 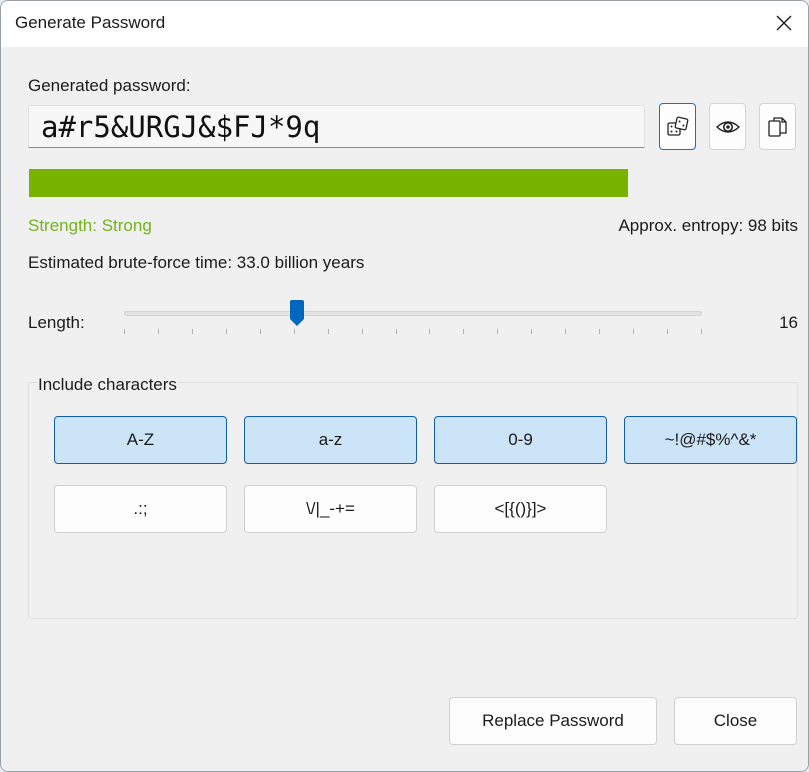 I want to click on strength-meter, so click(x=328, y=183).